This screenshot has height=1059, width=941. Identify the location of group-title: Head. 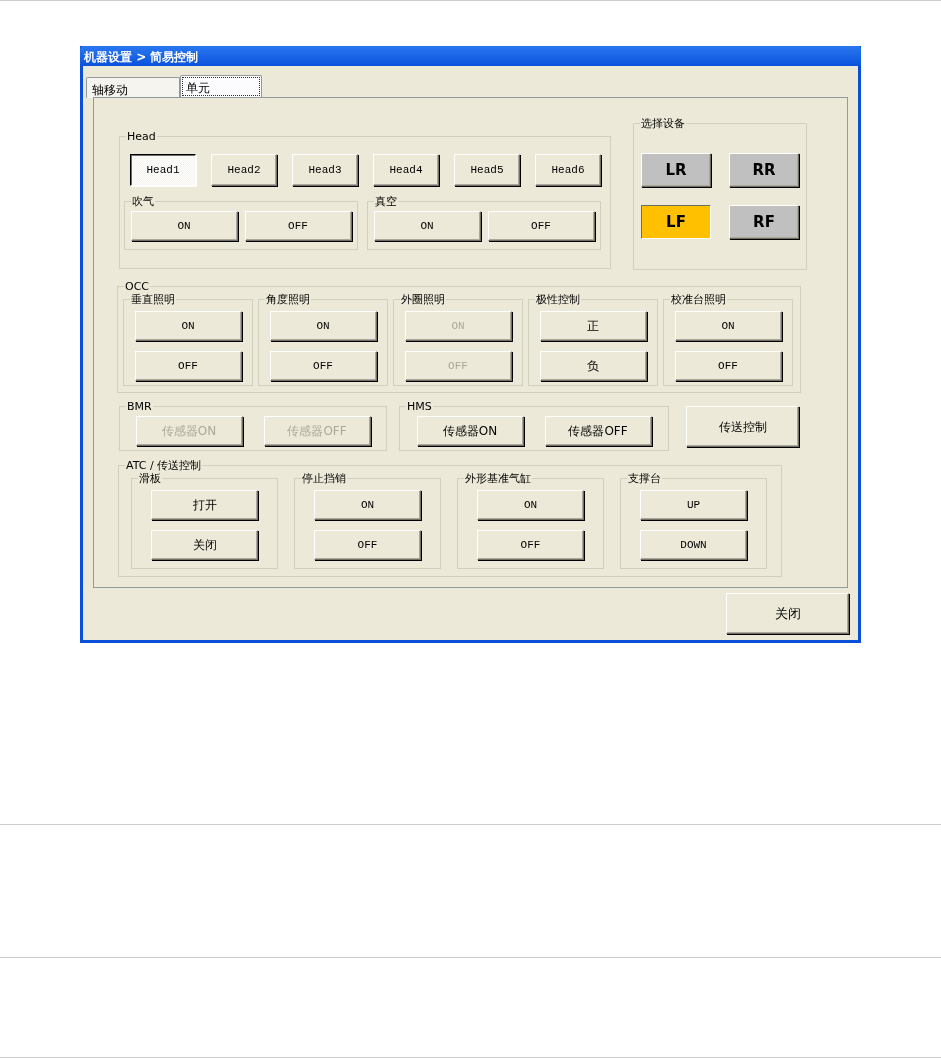
(141, 136).